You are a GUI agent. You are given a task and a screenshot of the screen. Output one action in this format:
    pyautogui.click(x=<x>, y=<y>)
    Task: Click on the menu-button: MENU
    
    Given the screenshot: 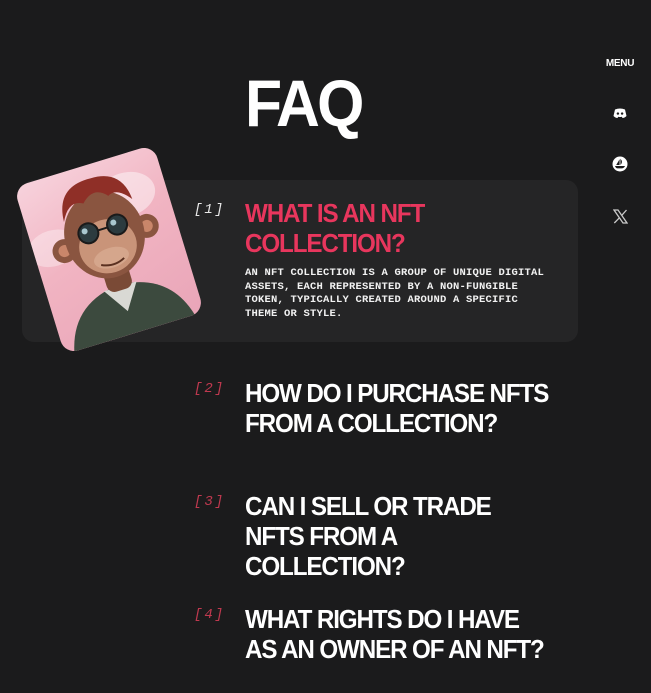 What is the action you would take?
    pyautogui.click(x=620, y=63)
    